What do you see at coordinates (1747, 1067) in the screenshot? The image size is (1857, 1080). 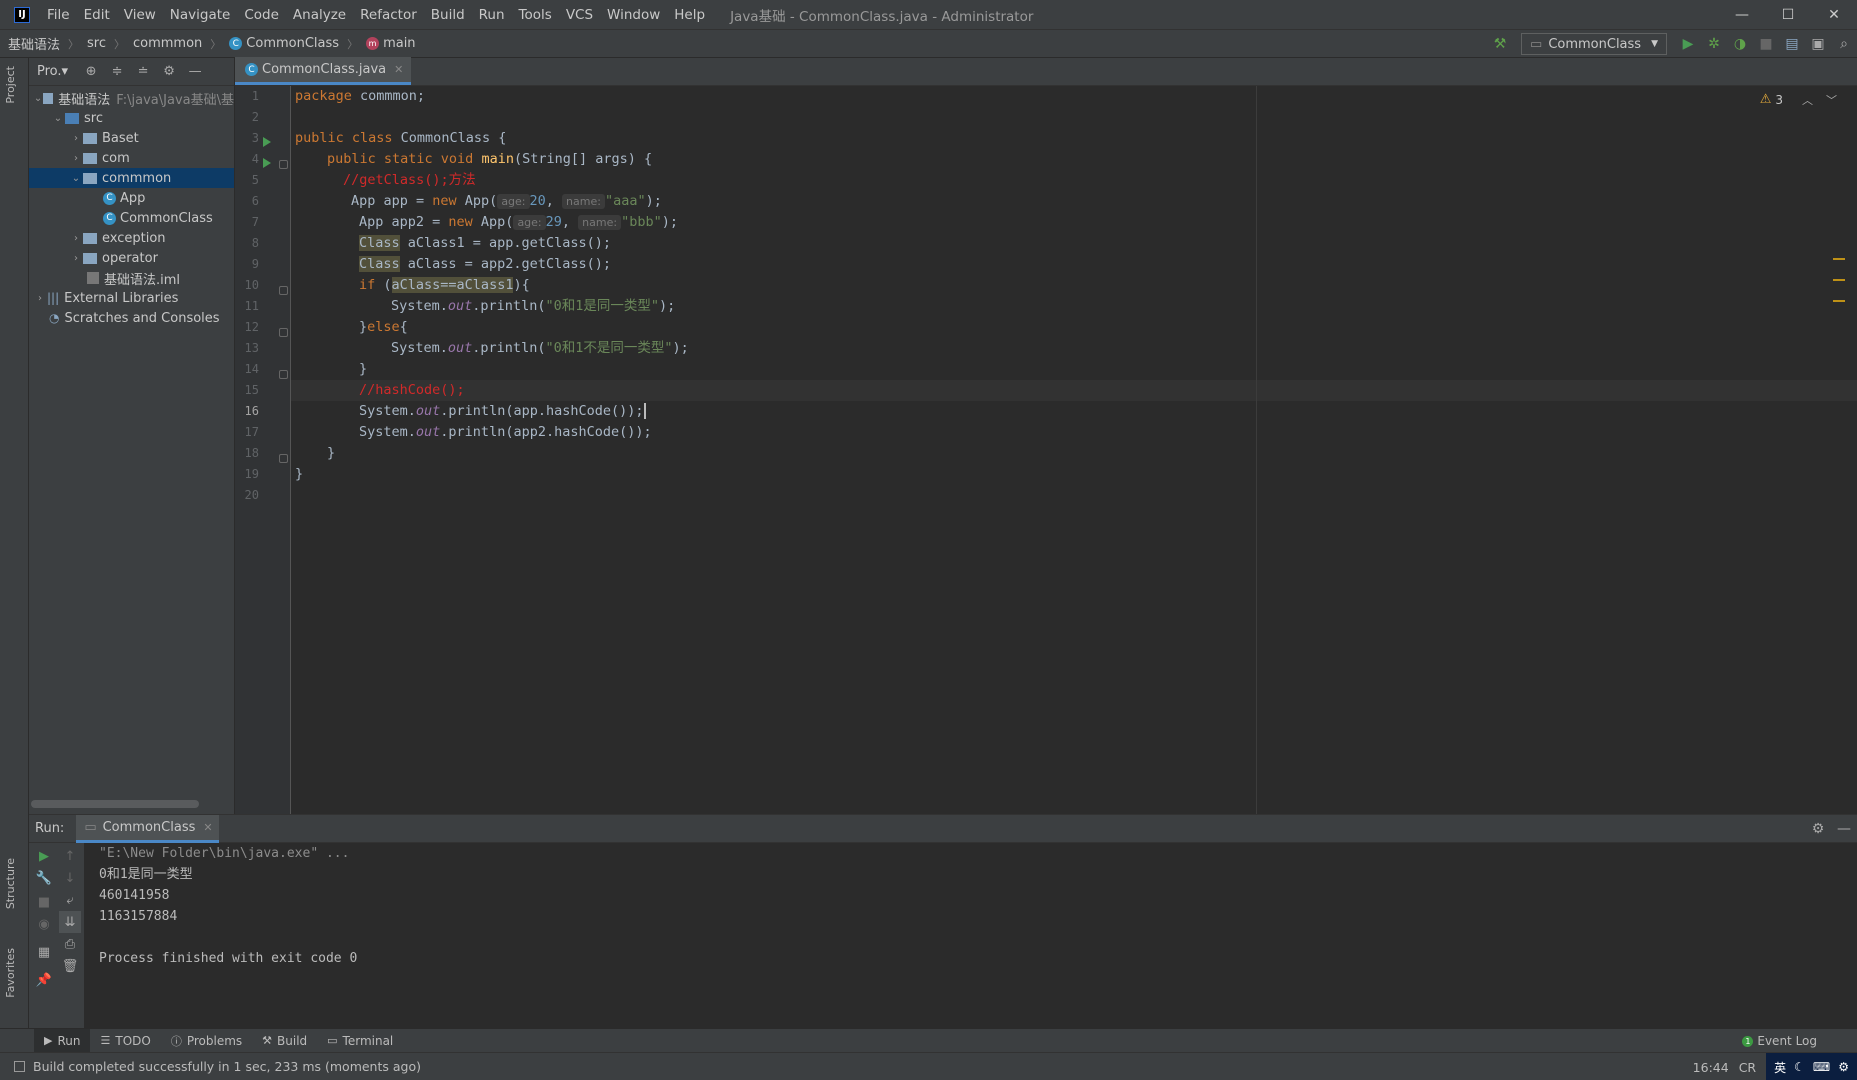 I see `line-separator: CR` at bounding box center [1747, 1067].